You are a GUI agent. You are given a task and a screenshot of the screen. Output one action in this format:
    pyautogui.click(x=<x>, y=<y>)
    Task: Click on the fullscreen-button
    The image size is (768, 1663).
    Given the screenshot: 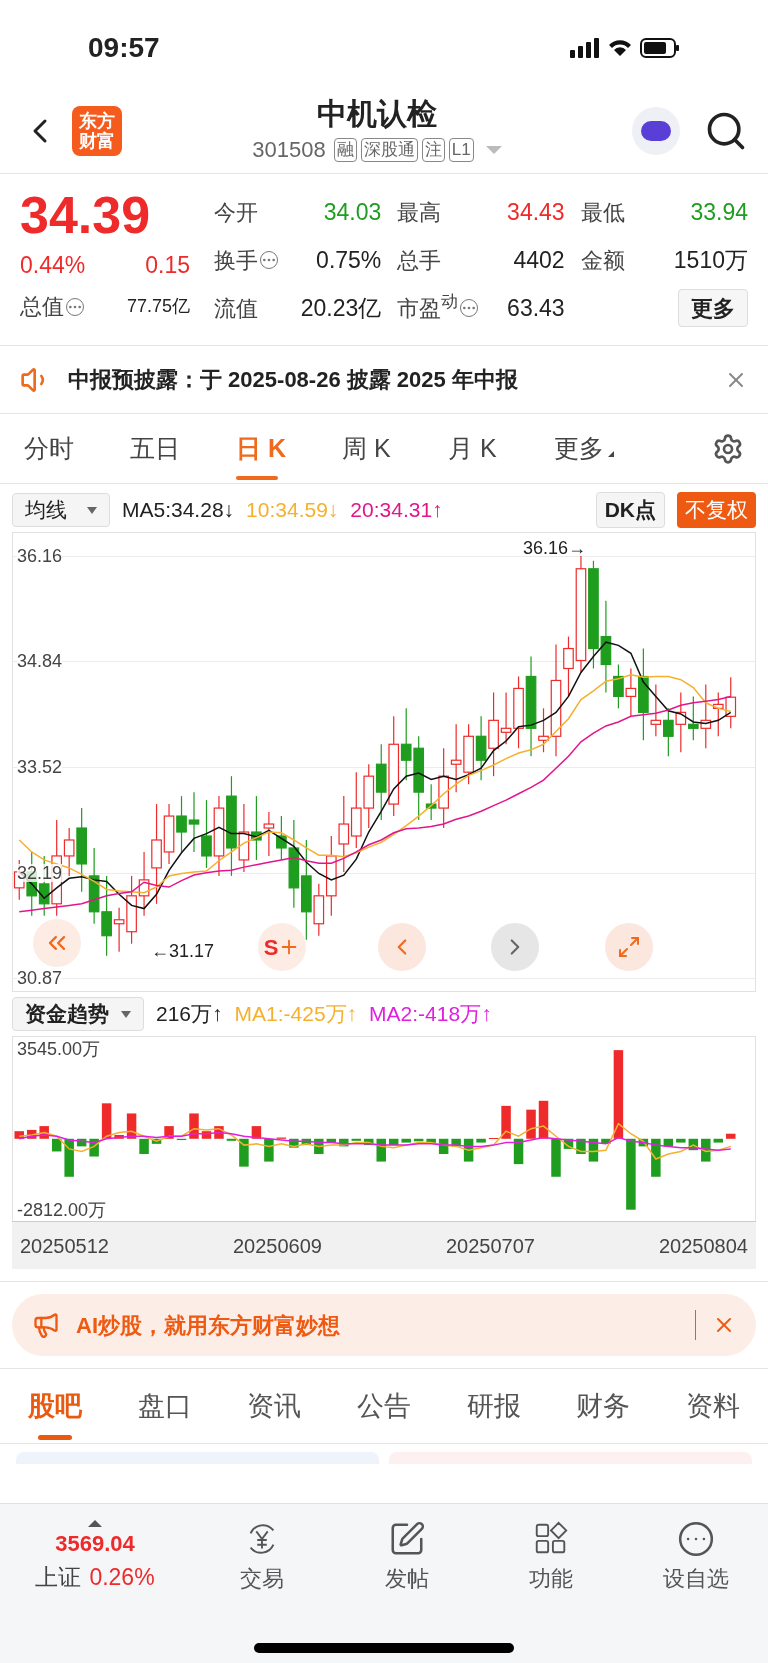 What is the action you would take?
    pyautogui.click(x=629, y=947)
    